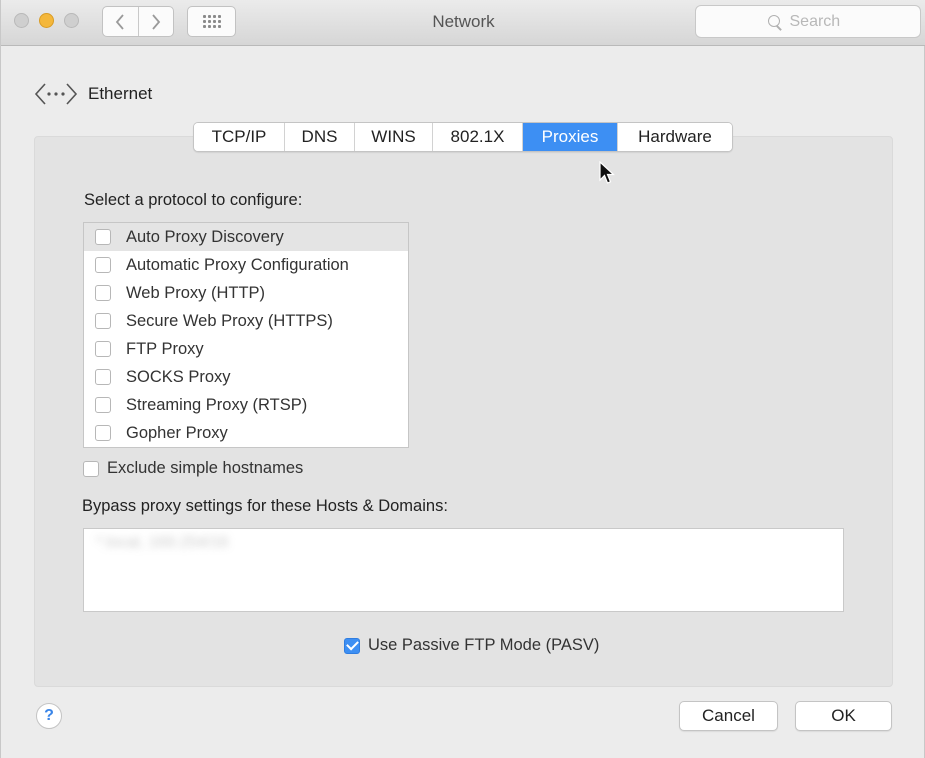  I want to click on grid-icon, so click(211, 21).